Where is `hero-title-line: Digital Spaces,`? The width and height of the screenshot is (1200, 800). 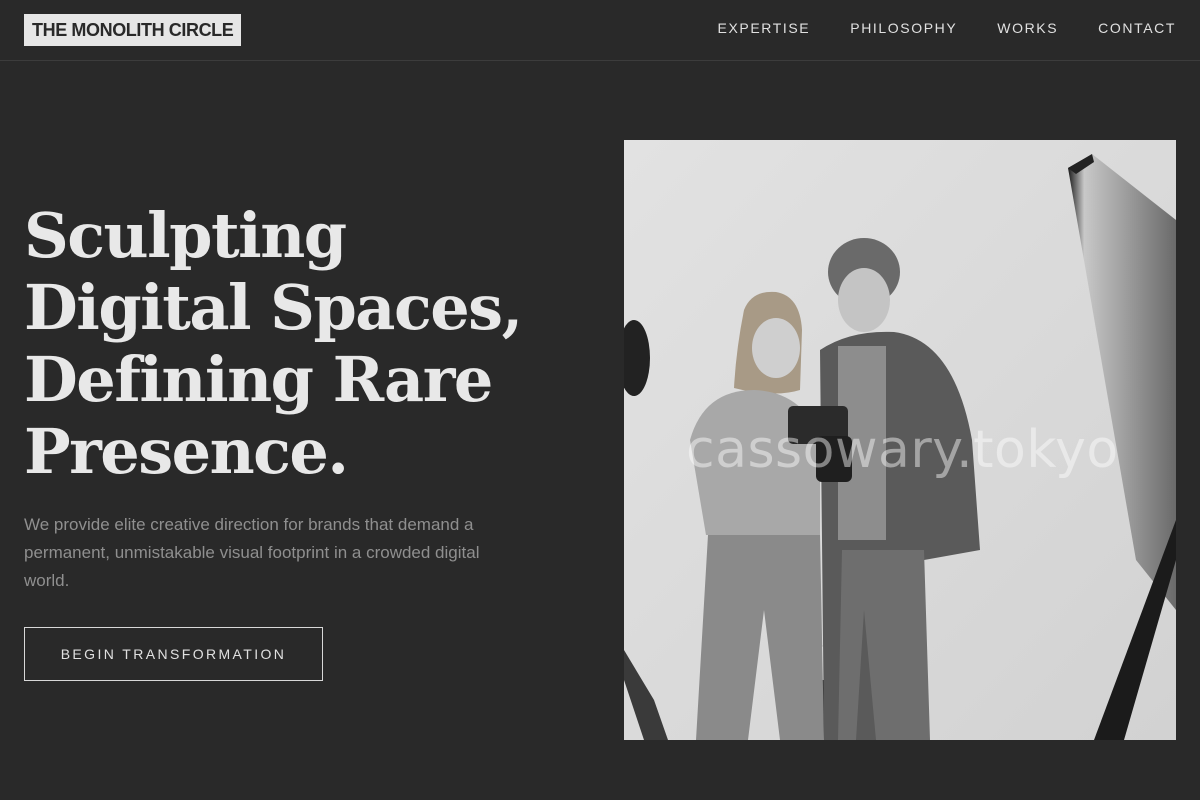
hero-title-line: Digital Spaces, is located at coordinates (273, 307).